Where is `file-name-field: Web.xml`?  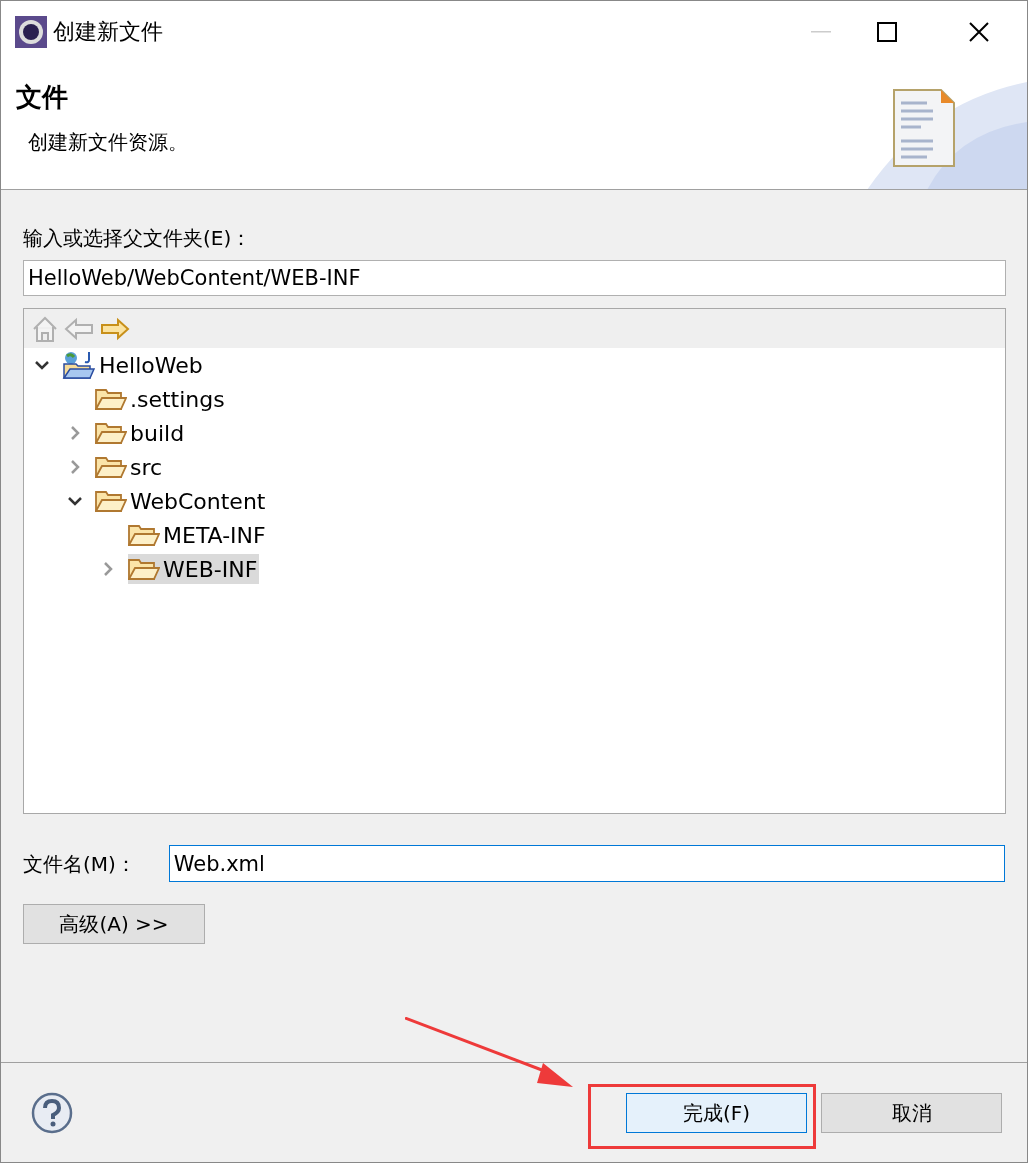 file-name-field: Web.xml is located at coordinates (586, 863).